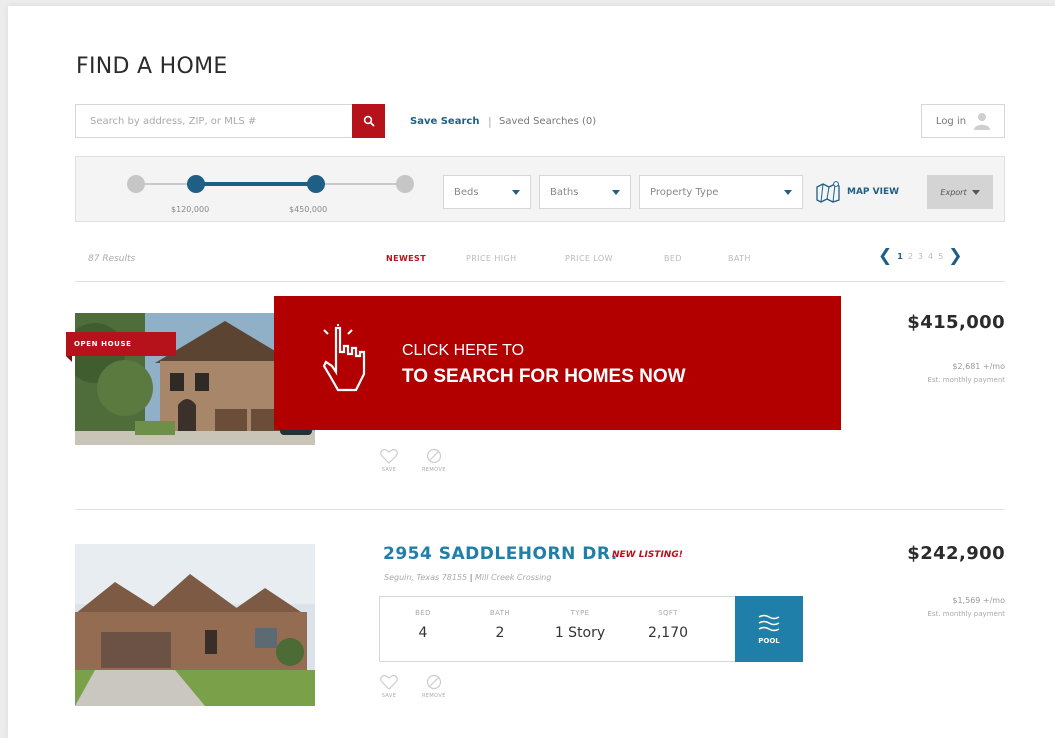  I want to click on sort-bed: BED, so click(673, 258).